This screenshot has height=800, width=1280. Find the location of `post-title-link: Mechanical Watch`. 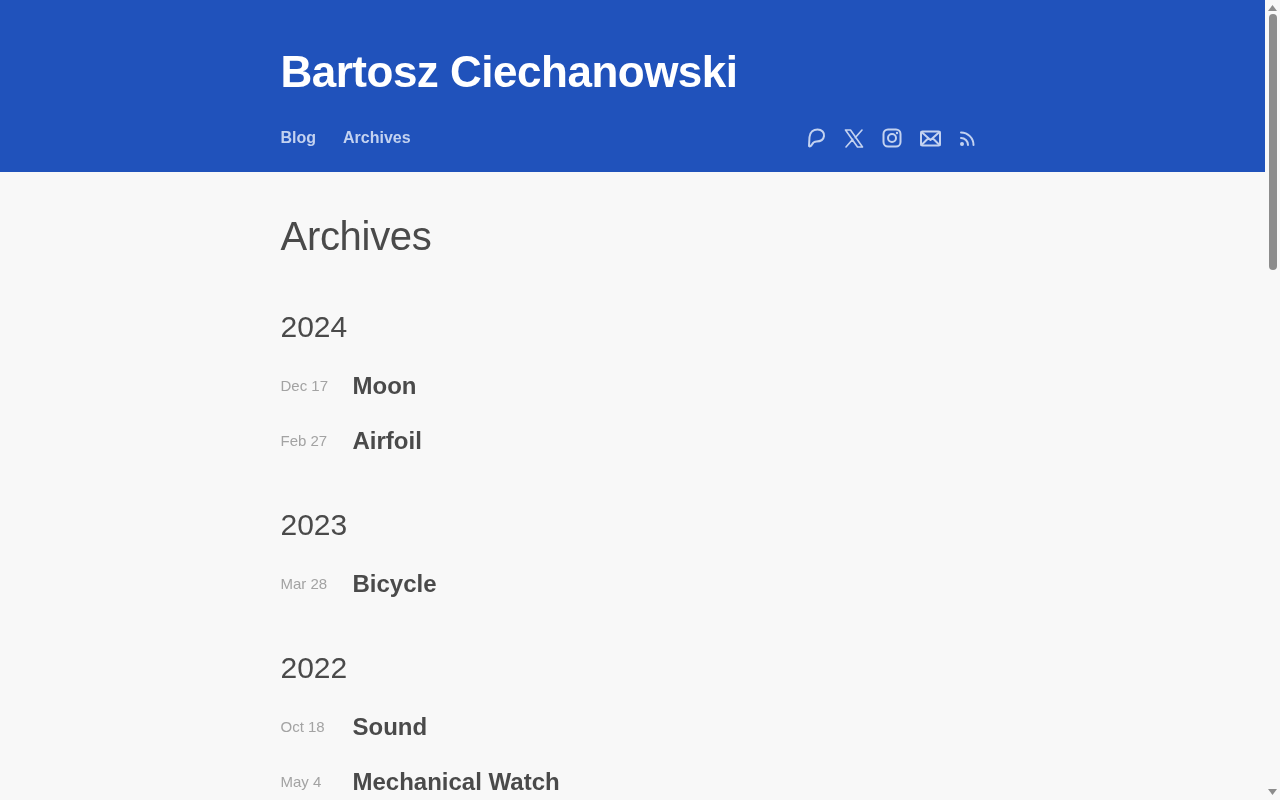

post-title-link: Mechanical Watch is located at coordinates (456, 781).